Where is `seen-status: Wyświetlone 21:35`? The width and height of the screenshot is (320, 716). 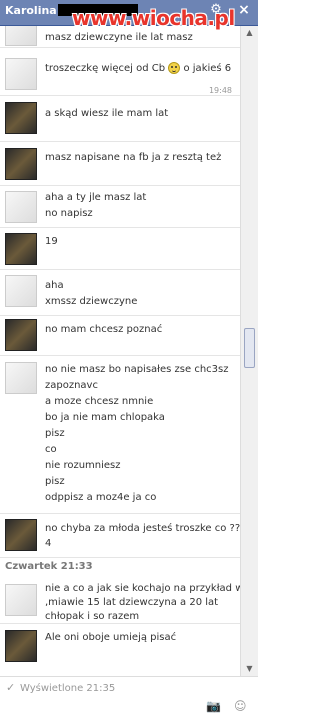 seen-status: Wyświetlone 21:35 is located at coordinates (68, 688).